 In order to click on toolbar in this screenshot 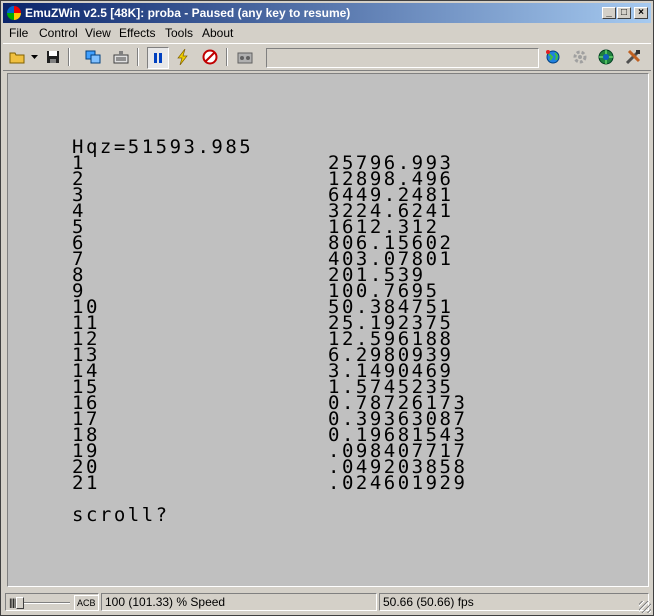, I will do `click(327, 57)`.